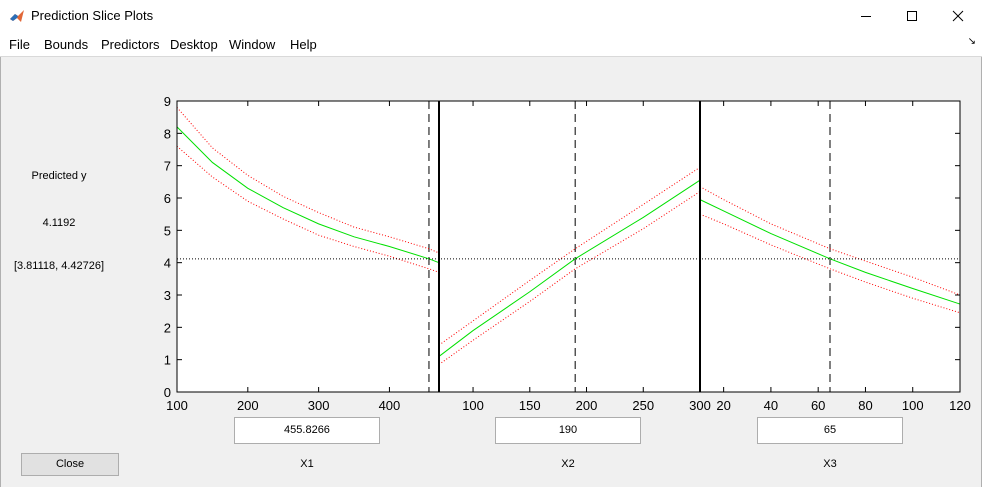 The height and width of the screenshot is (487, 982). What do you see at coordinates (568, 430) in the screenshot?
I see `x2-value-input: 190` at bounding box center [568, 430].